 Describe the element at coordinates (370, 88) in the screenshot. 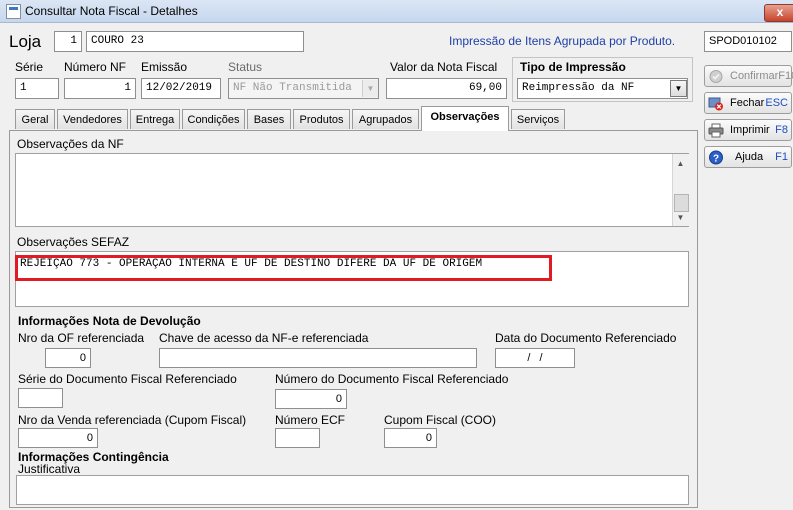

I see `status-dropdown-icon: ▼` at that location.